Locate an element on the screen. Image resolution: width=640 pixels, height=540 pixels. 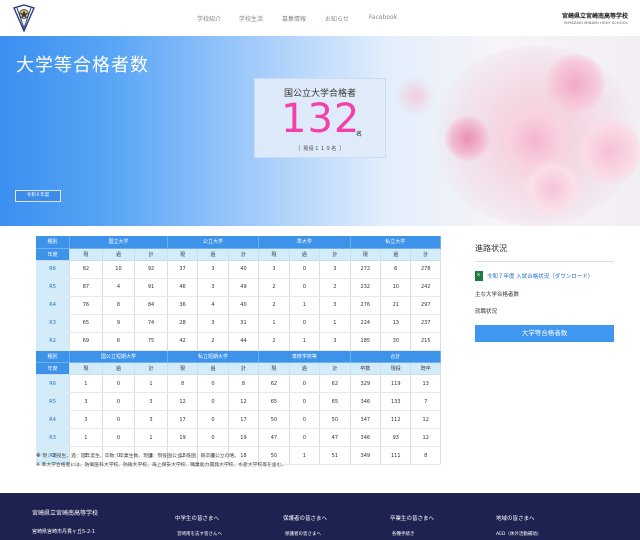
table-cell: 111 is located at coordinates (396, 456).